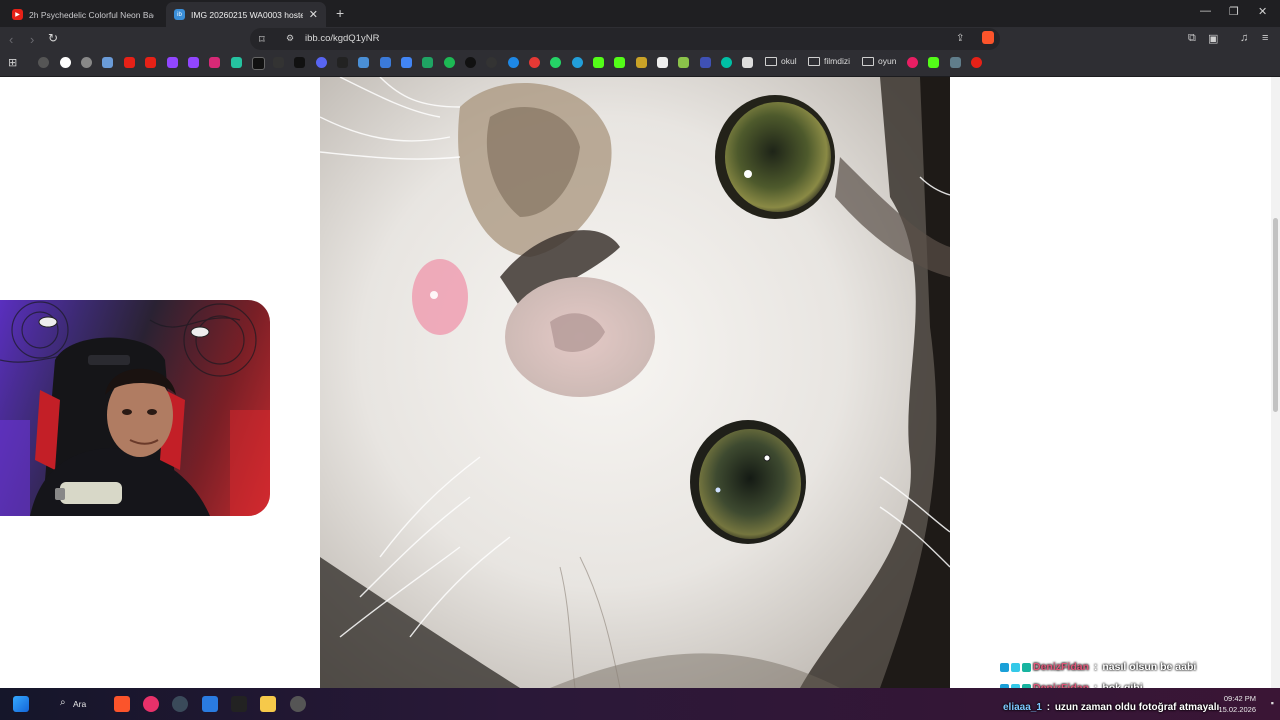 The height and width of the screenshot is (720, 1280). Describe the element at coordinates (619, 62) in the screenshot. I see `kick-2-icon` at that location.